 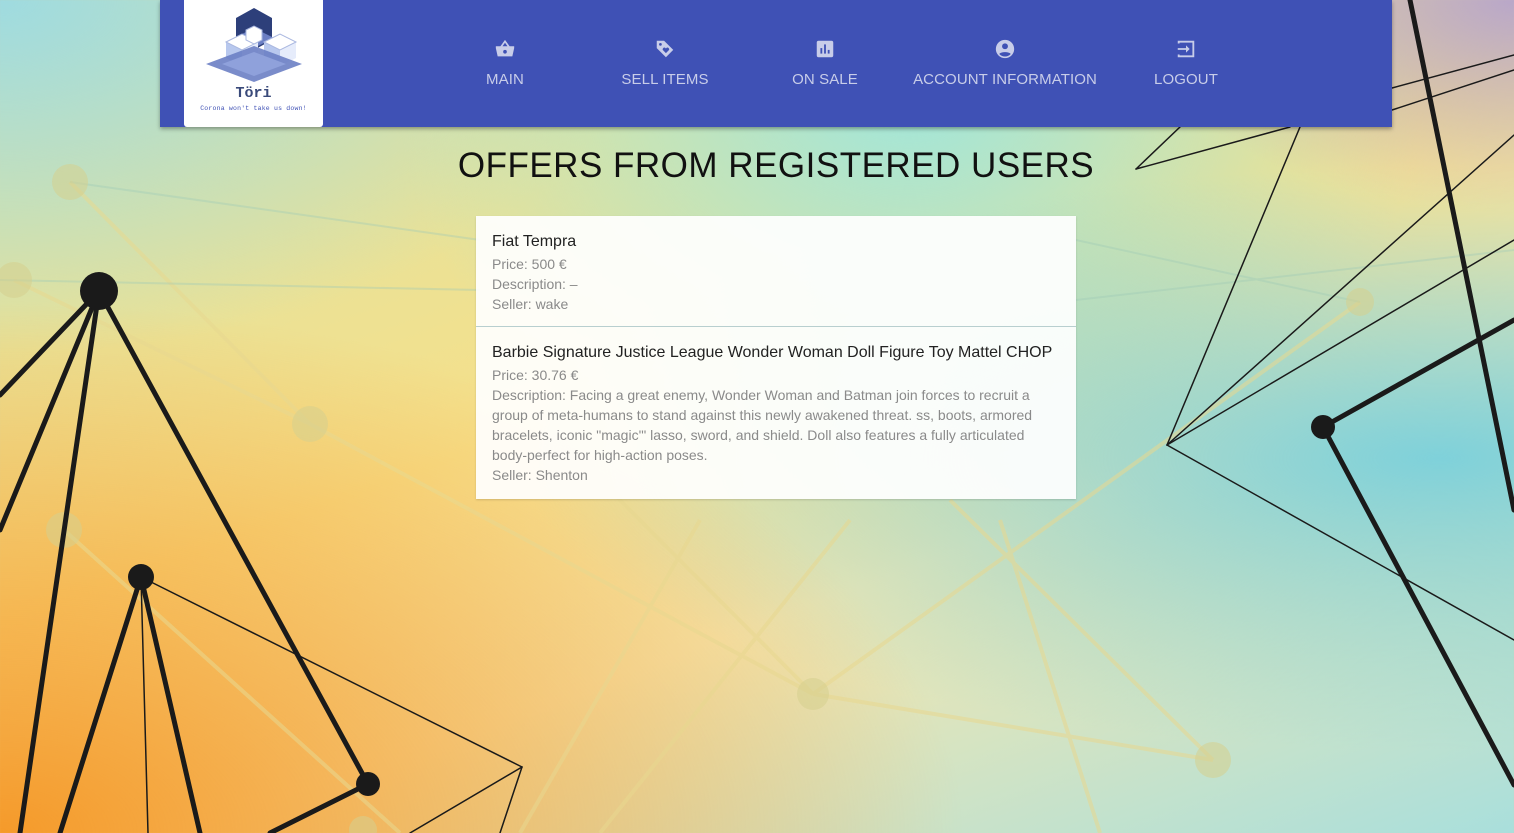 What do you see at coordinates (1186, 49) in the screenshot?
I see `logout-icon` at bounding box center [1186, 49].